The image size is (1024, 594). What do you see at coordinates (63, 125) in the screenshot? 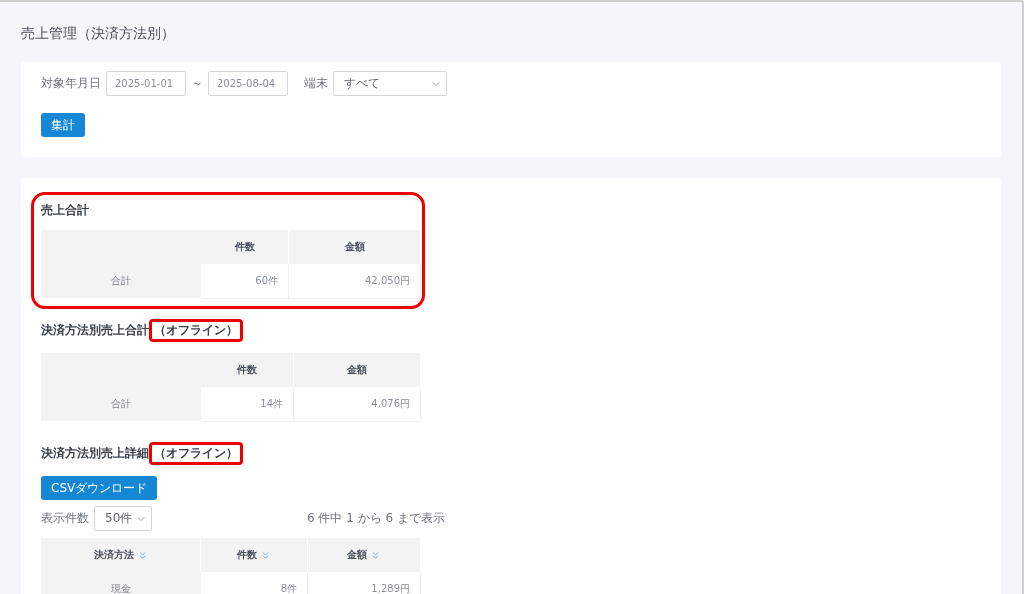
I see `aggregate-button: 集計` at bounding box center [63, 125].